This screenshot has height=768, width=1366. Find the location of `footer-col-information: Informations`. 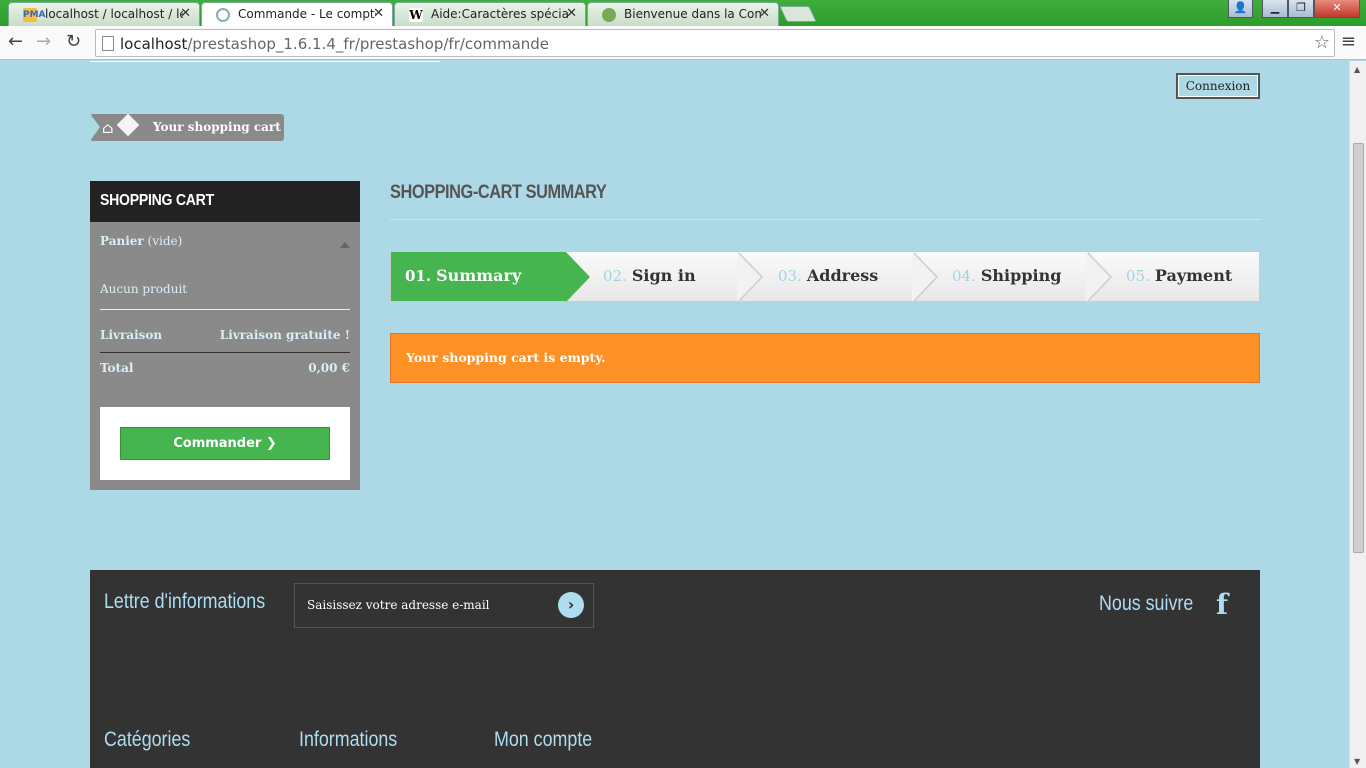

footer-col-information: Informations is located at coordinates (357, 740).